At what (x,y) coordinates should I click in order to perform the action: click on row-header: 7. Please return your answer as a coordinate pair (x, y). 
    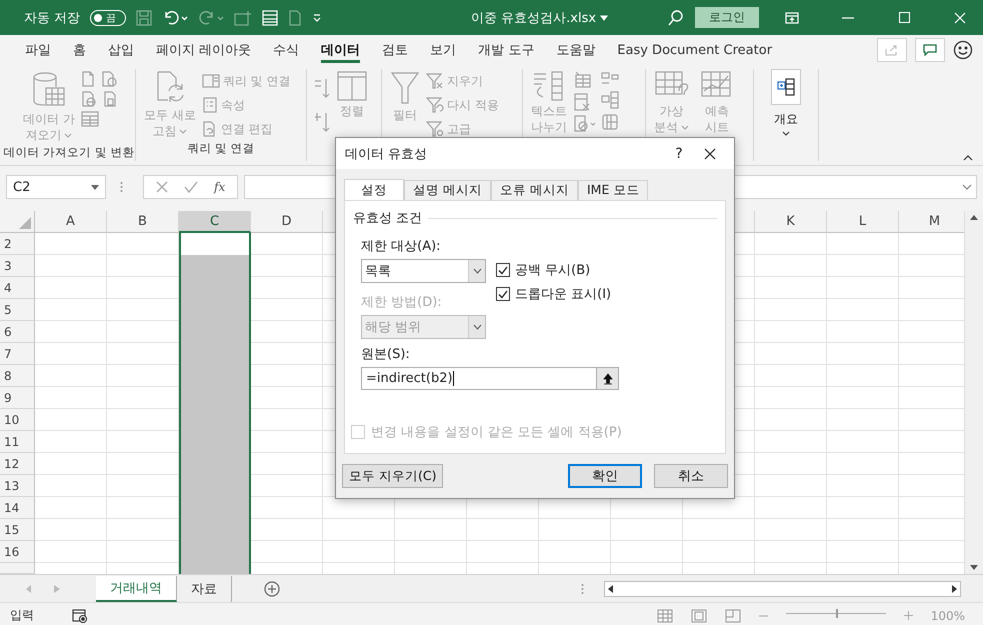
    Looking at the image, I should click on (17, 354).